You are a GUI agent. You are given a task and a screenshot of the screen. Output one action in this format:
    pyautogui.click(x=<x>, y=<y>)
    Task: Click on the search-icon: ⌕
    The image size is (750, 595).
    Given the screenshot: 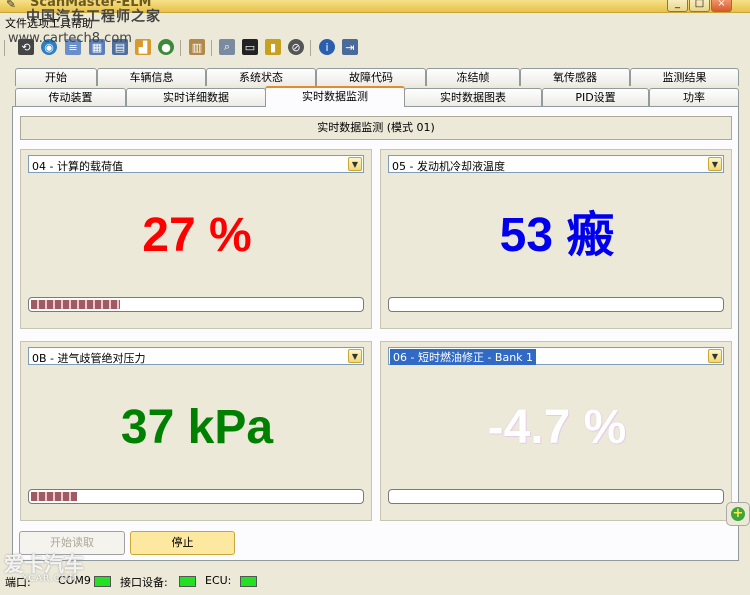 What is the action you would take?
    pyautogui.click(x=227, y=47)
    